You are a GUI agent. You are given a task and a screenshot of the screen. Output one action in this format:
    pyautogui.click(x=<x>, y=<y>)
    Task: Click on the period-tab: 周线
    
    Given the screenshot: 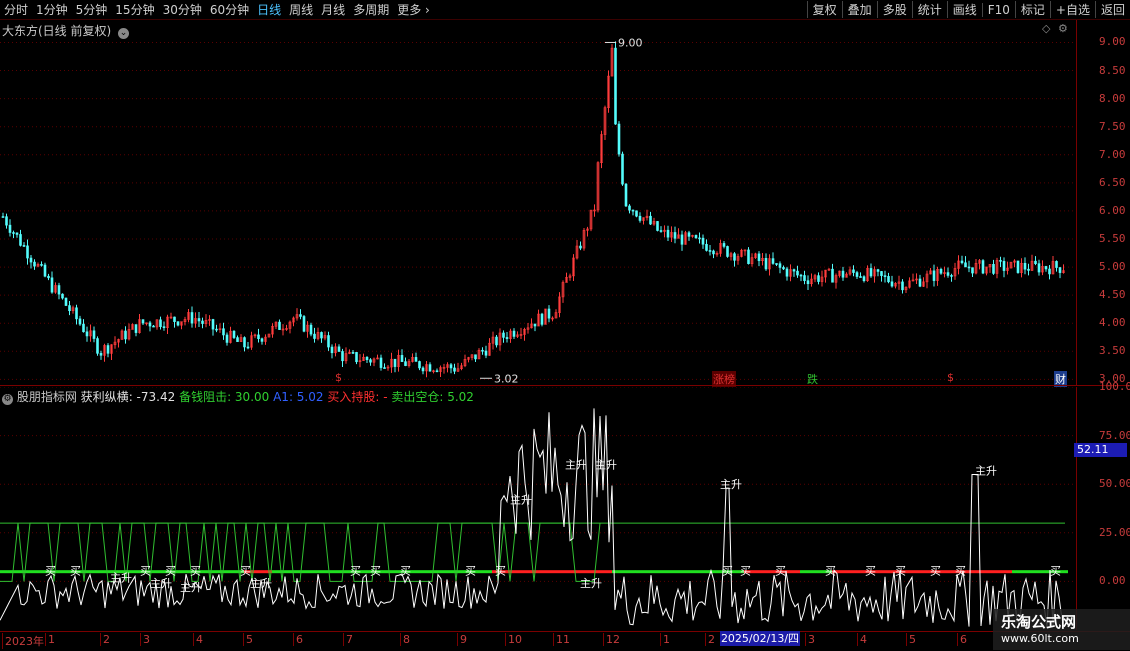 What is the action you would take?
    pyautogui.click(x=301, y=9)
    